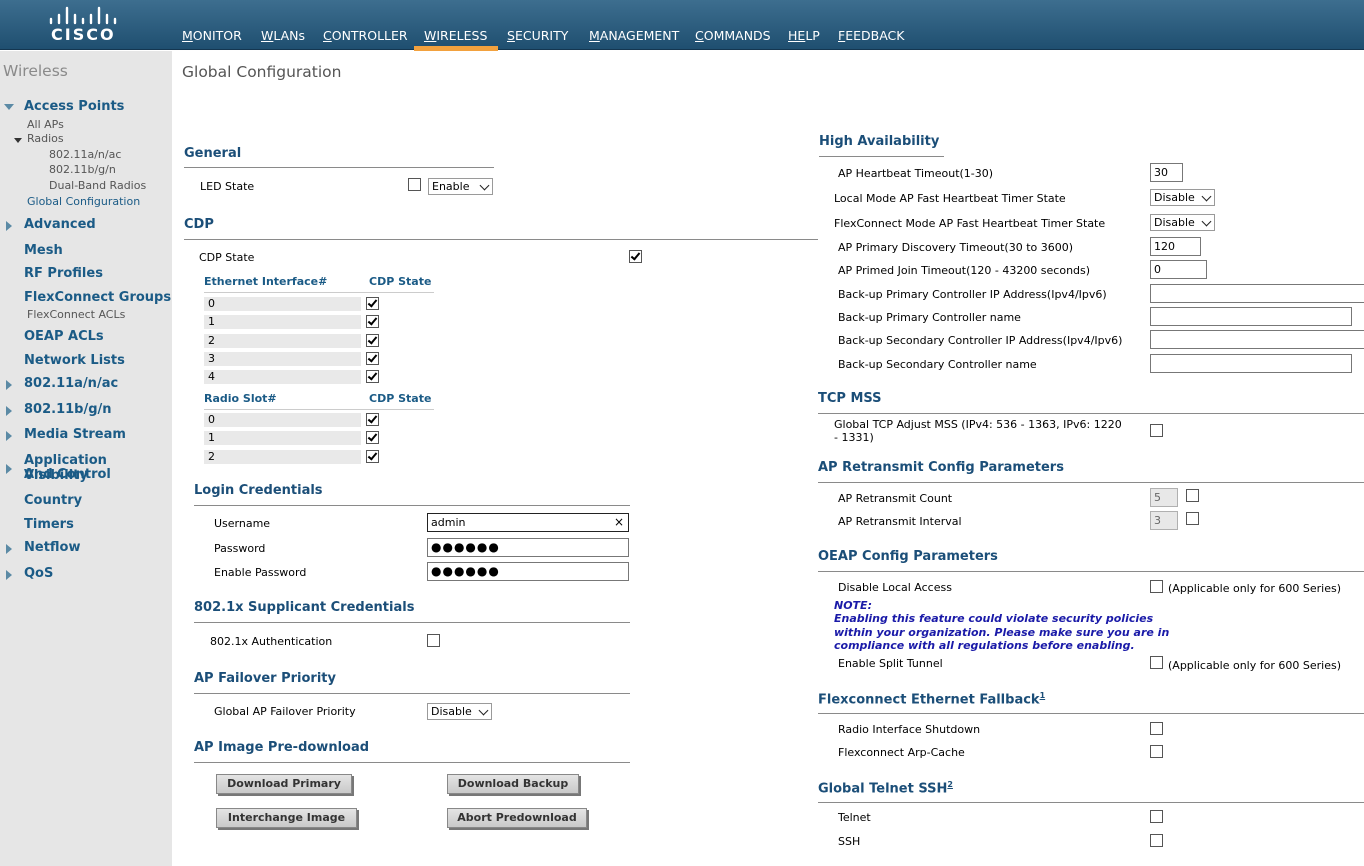 The width and height of the screenshot is (1364, 866). I want to click on nav-wireless: WIRELESS, so click(455, 35).